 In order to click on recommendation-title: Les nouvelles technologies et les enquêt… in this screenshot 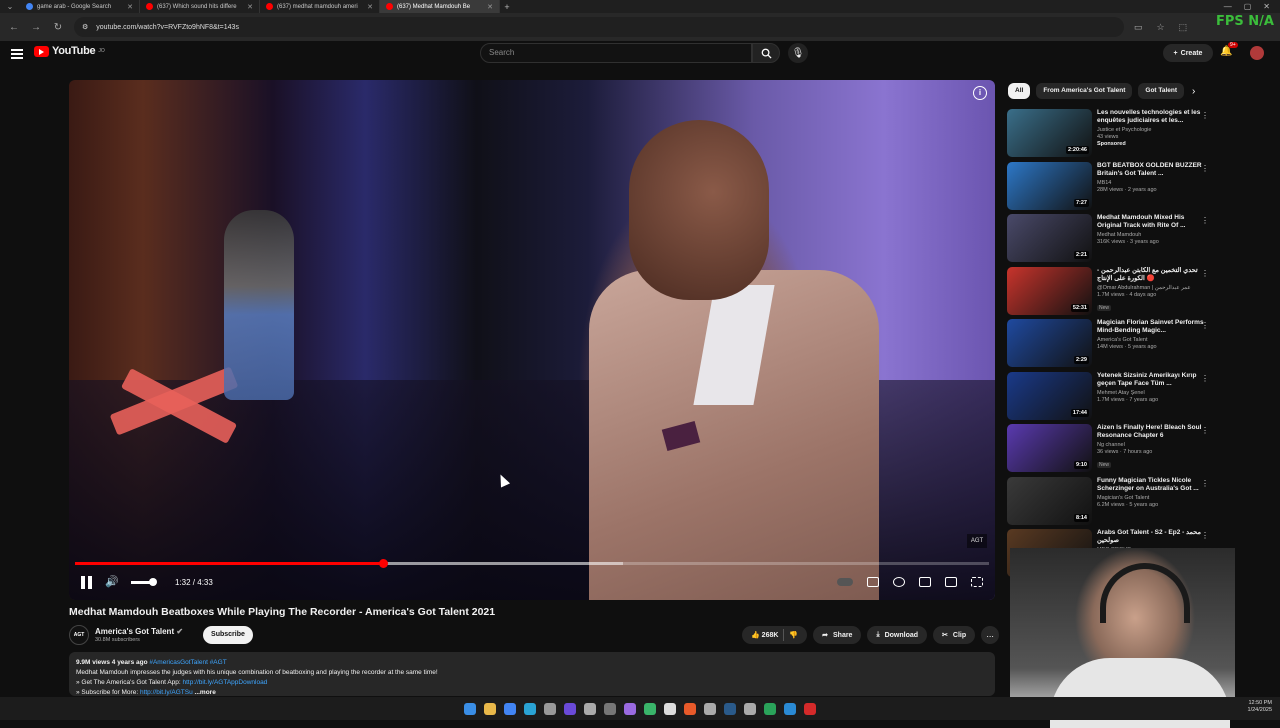, I will do `click(1152, 117)`.